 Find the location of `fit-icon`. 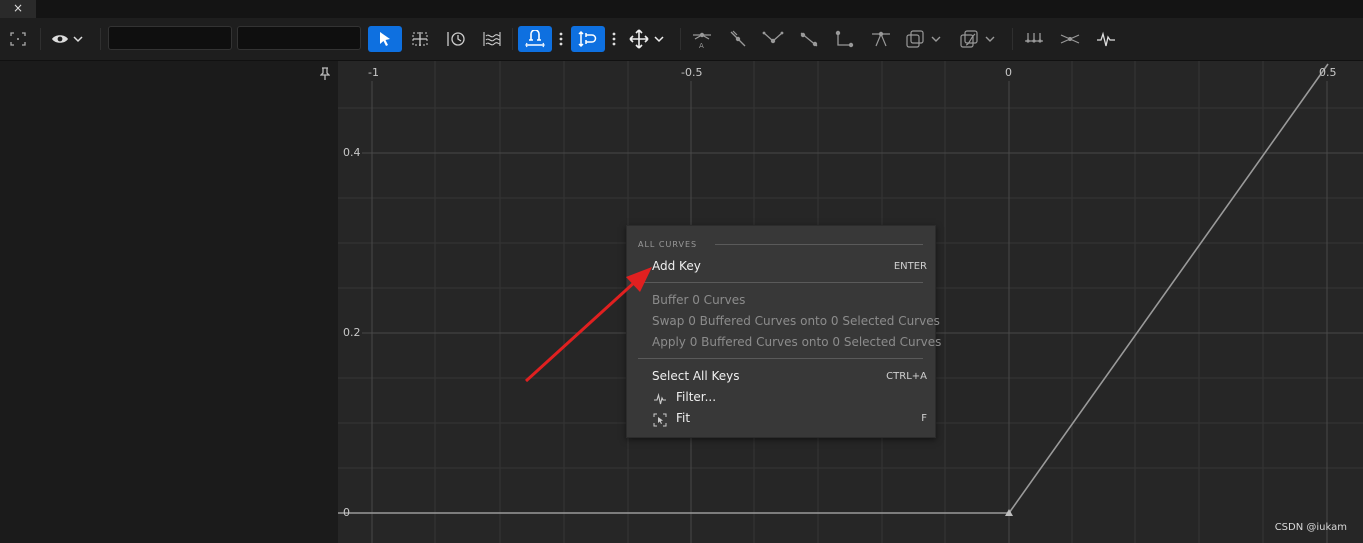

fit-icon is located at coordinates (660, 419).